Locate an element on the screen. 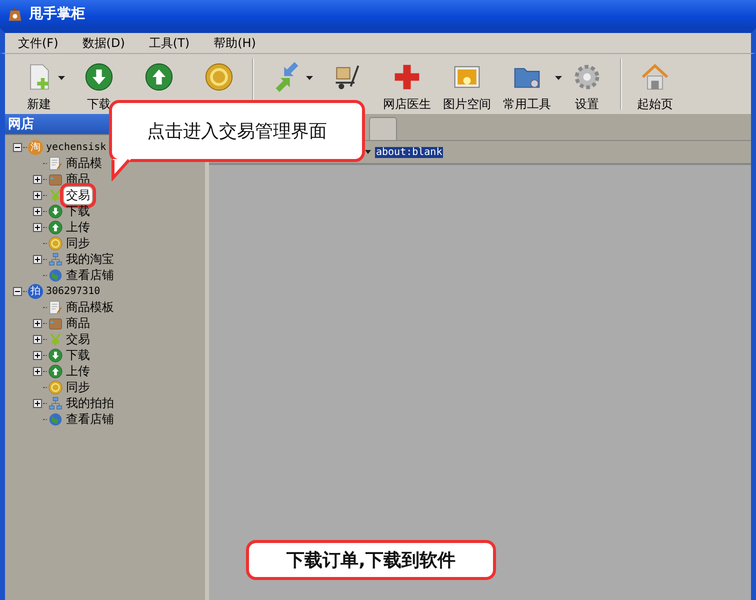 This screenshot has width=756, height=600. menu-item: 工具(T) is located at coordinates (169, 43).